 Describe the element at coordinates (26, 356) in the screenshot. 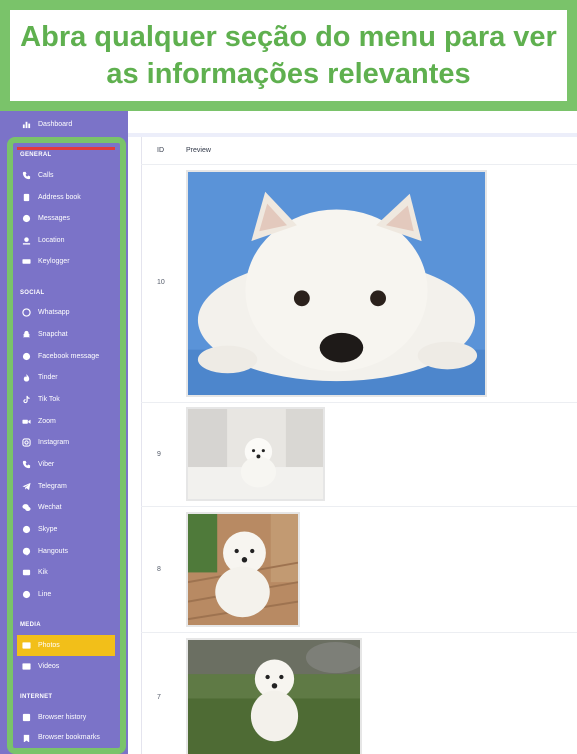

I see `messenger-icon` at that location.